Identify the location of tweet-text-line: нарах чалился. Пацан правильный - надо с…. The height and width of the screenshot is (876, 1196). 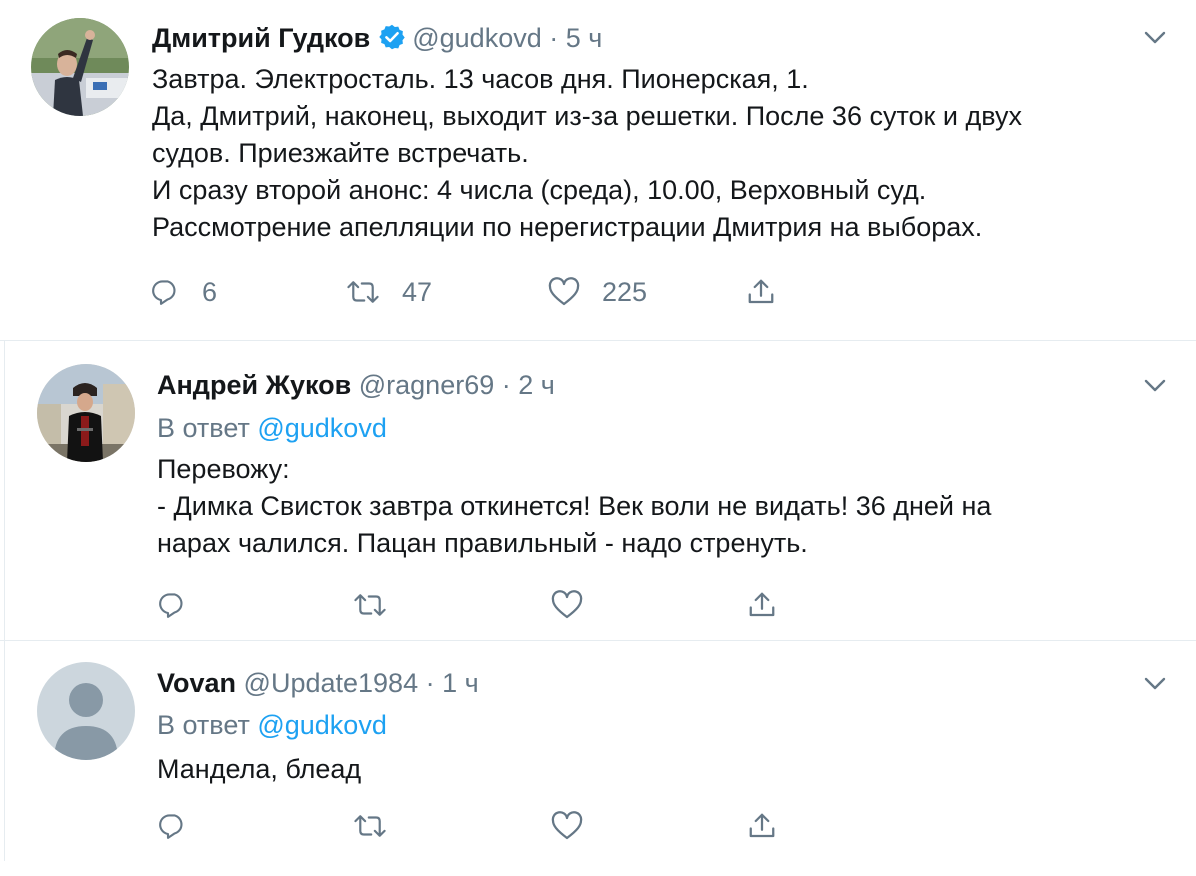
(482, 543).